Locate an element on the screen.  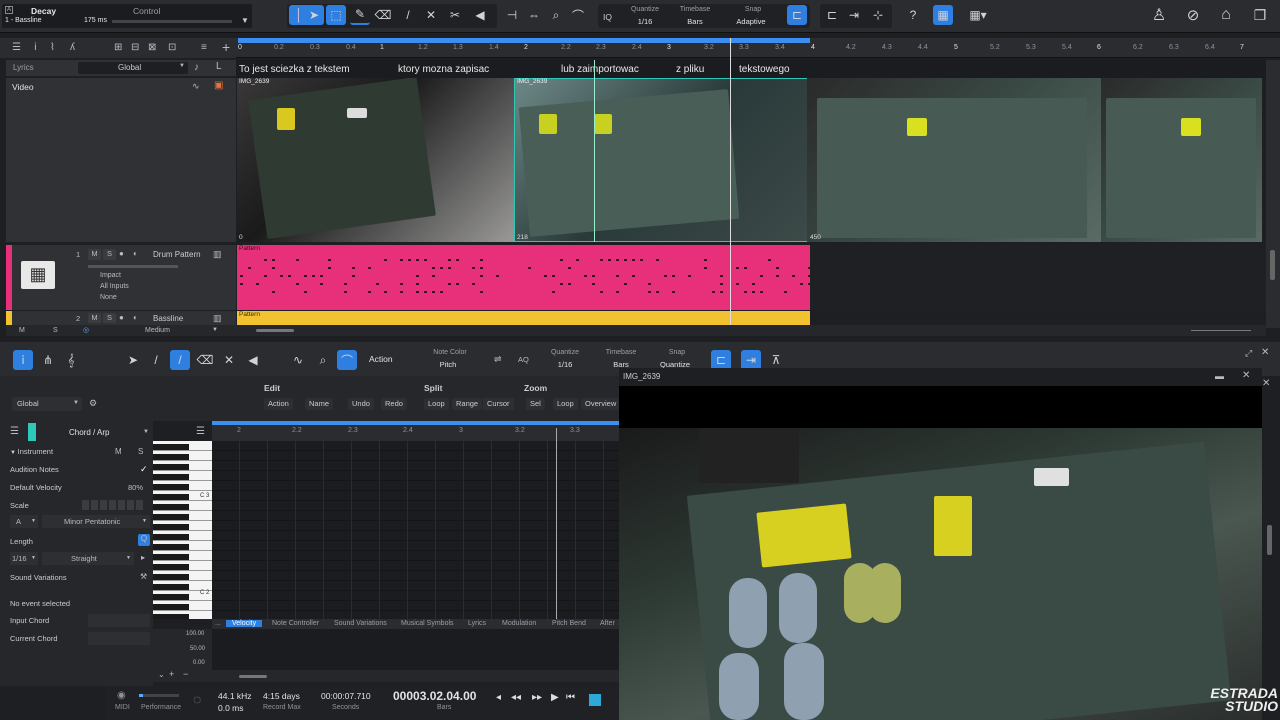
scale-type-select: Minor Pentatonic ▼ is located at coordinates (96, 521).